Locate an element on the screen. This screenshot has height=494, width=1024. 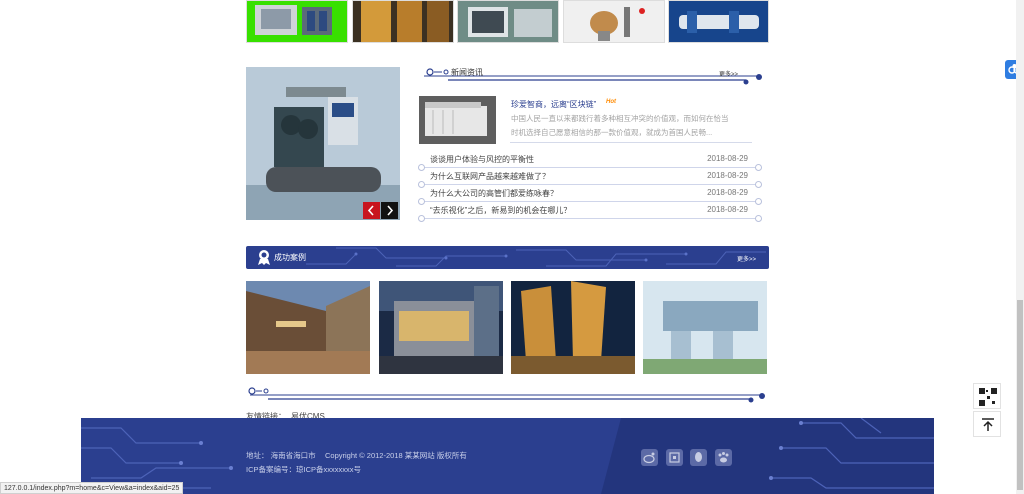
qq-penguin-icon is located at coordinates (698, 457).